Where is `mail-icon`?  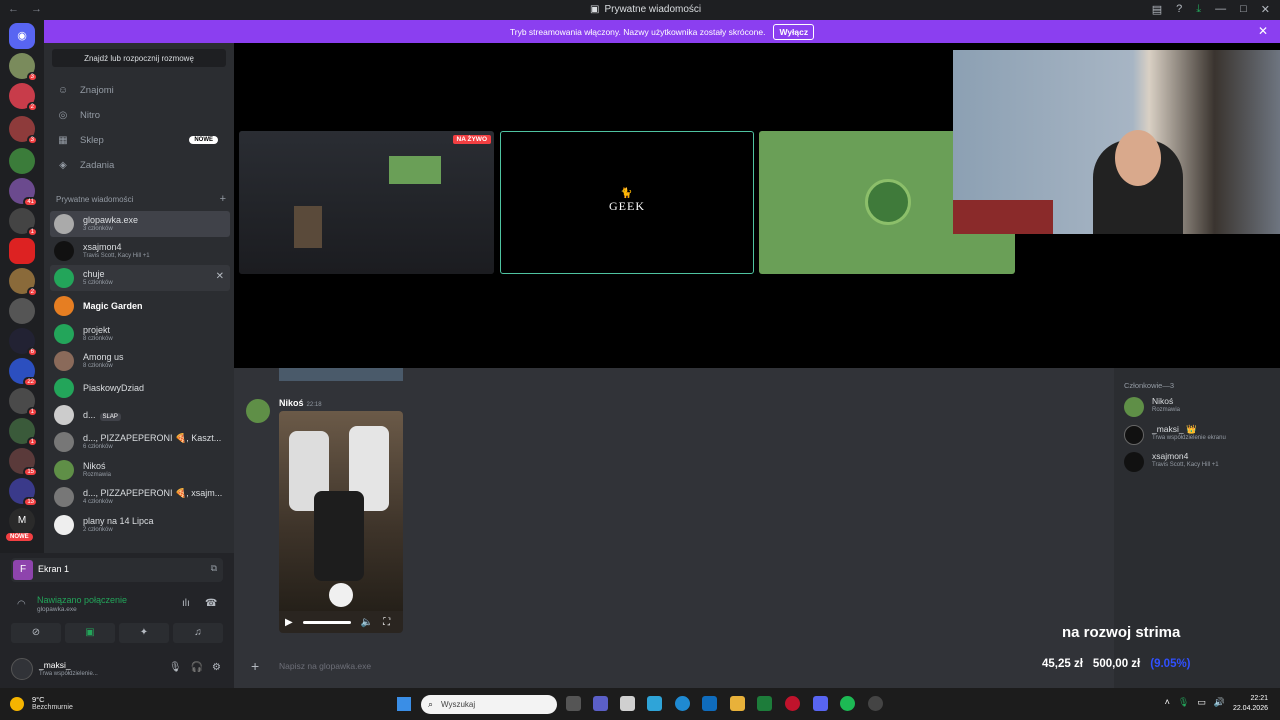
mail-icon is located at coordinates (709, 703).